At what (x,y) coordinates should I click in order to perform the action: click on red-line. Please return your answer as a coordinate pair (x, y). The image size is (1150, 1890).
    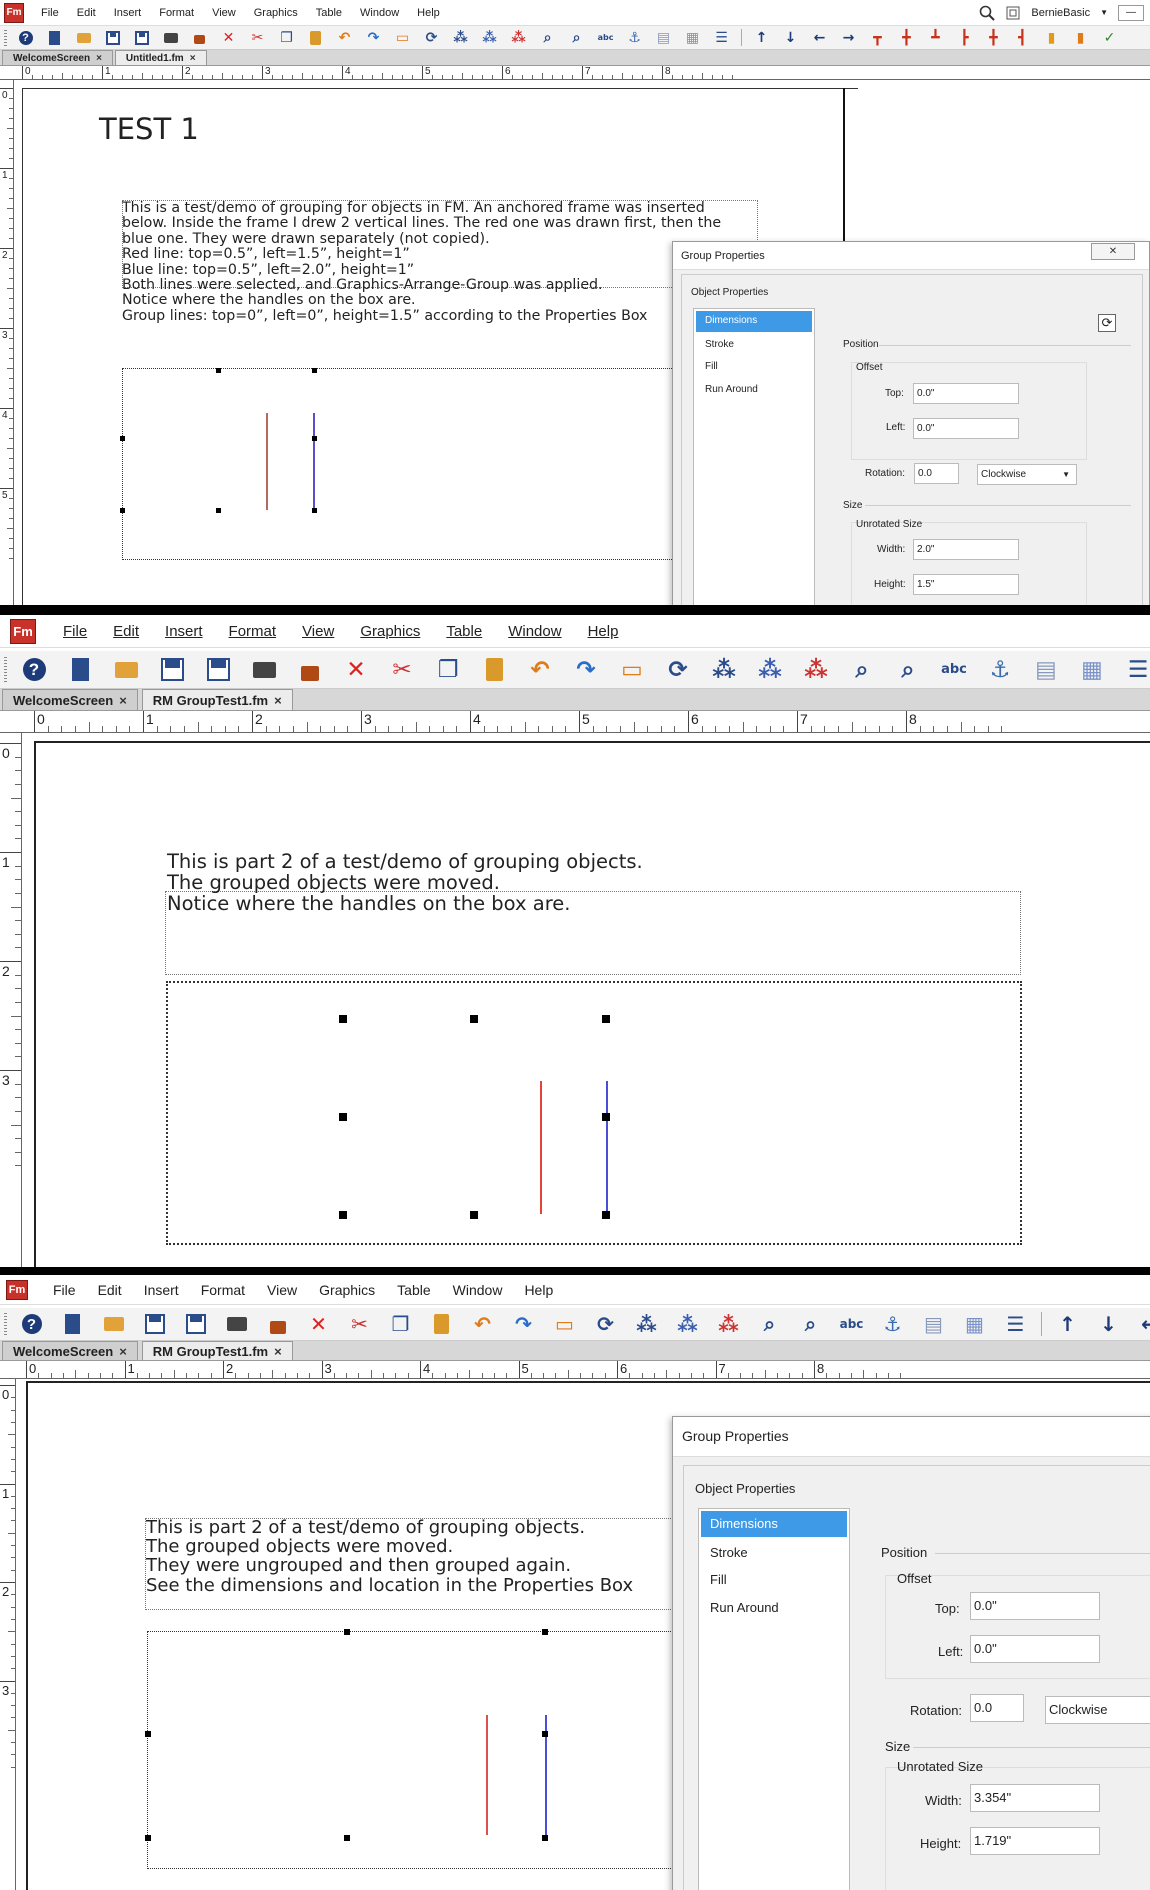
    Looking at the image, I should click on (267, 461).